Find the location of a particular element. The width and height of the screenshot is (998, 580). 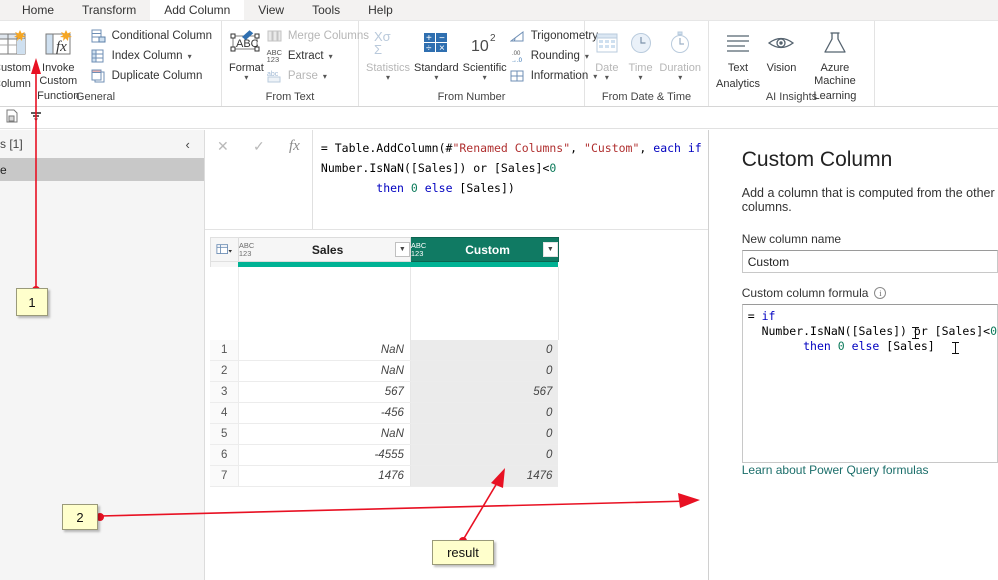

column-filter-dropdown-sales: ▼ is located at coordinates (402, 249).